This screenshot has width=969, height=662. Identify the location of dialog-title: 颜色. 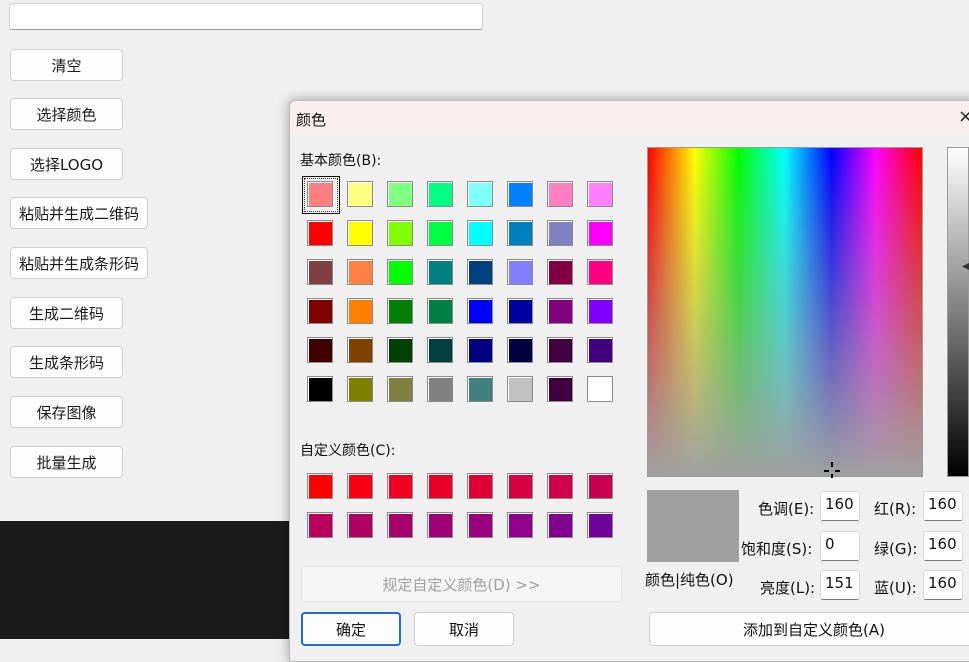
(311, 120).